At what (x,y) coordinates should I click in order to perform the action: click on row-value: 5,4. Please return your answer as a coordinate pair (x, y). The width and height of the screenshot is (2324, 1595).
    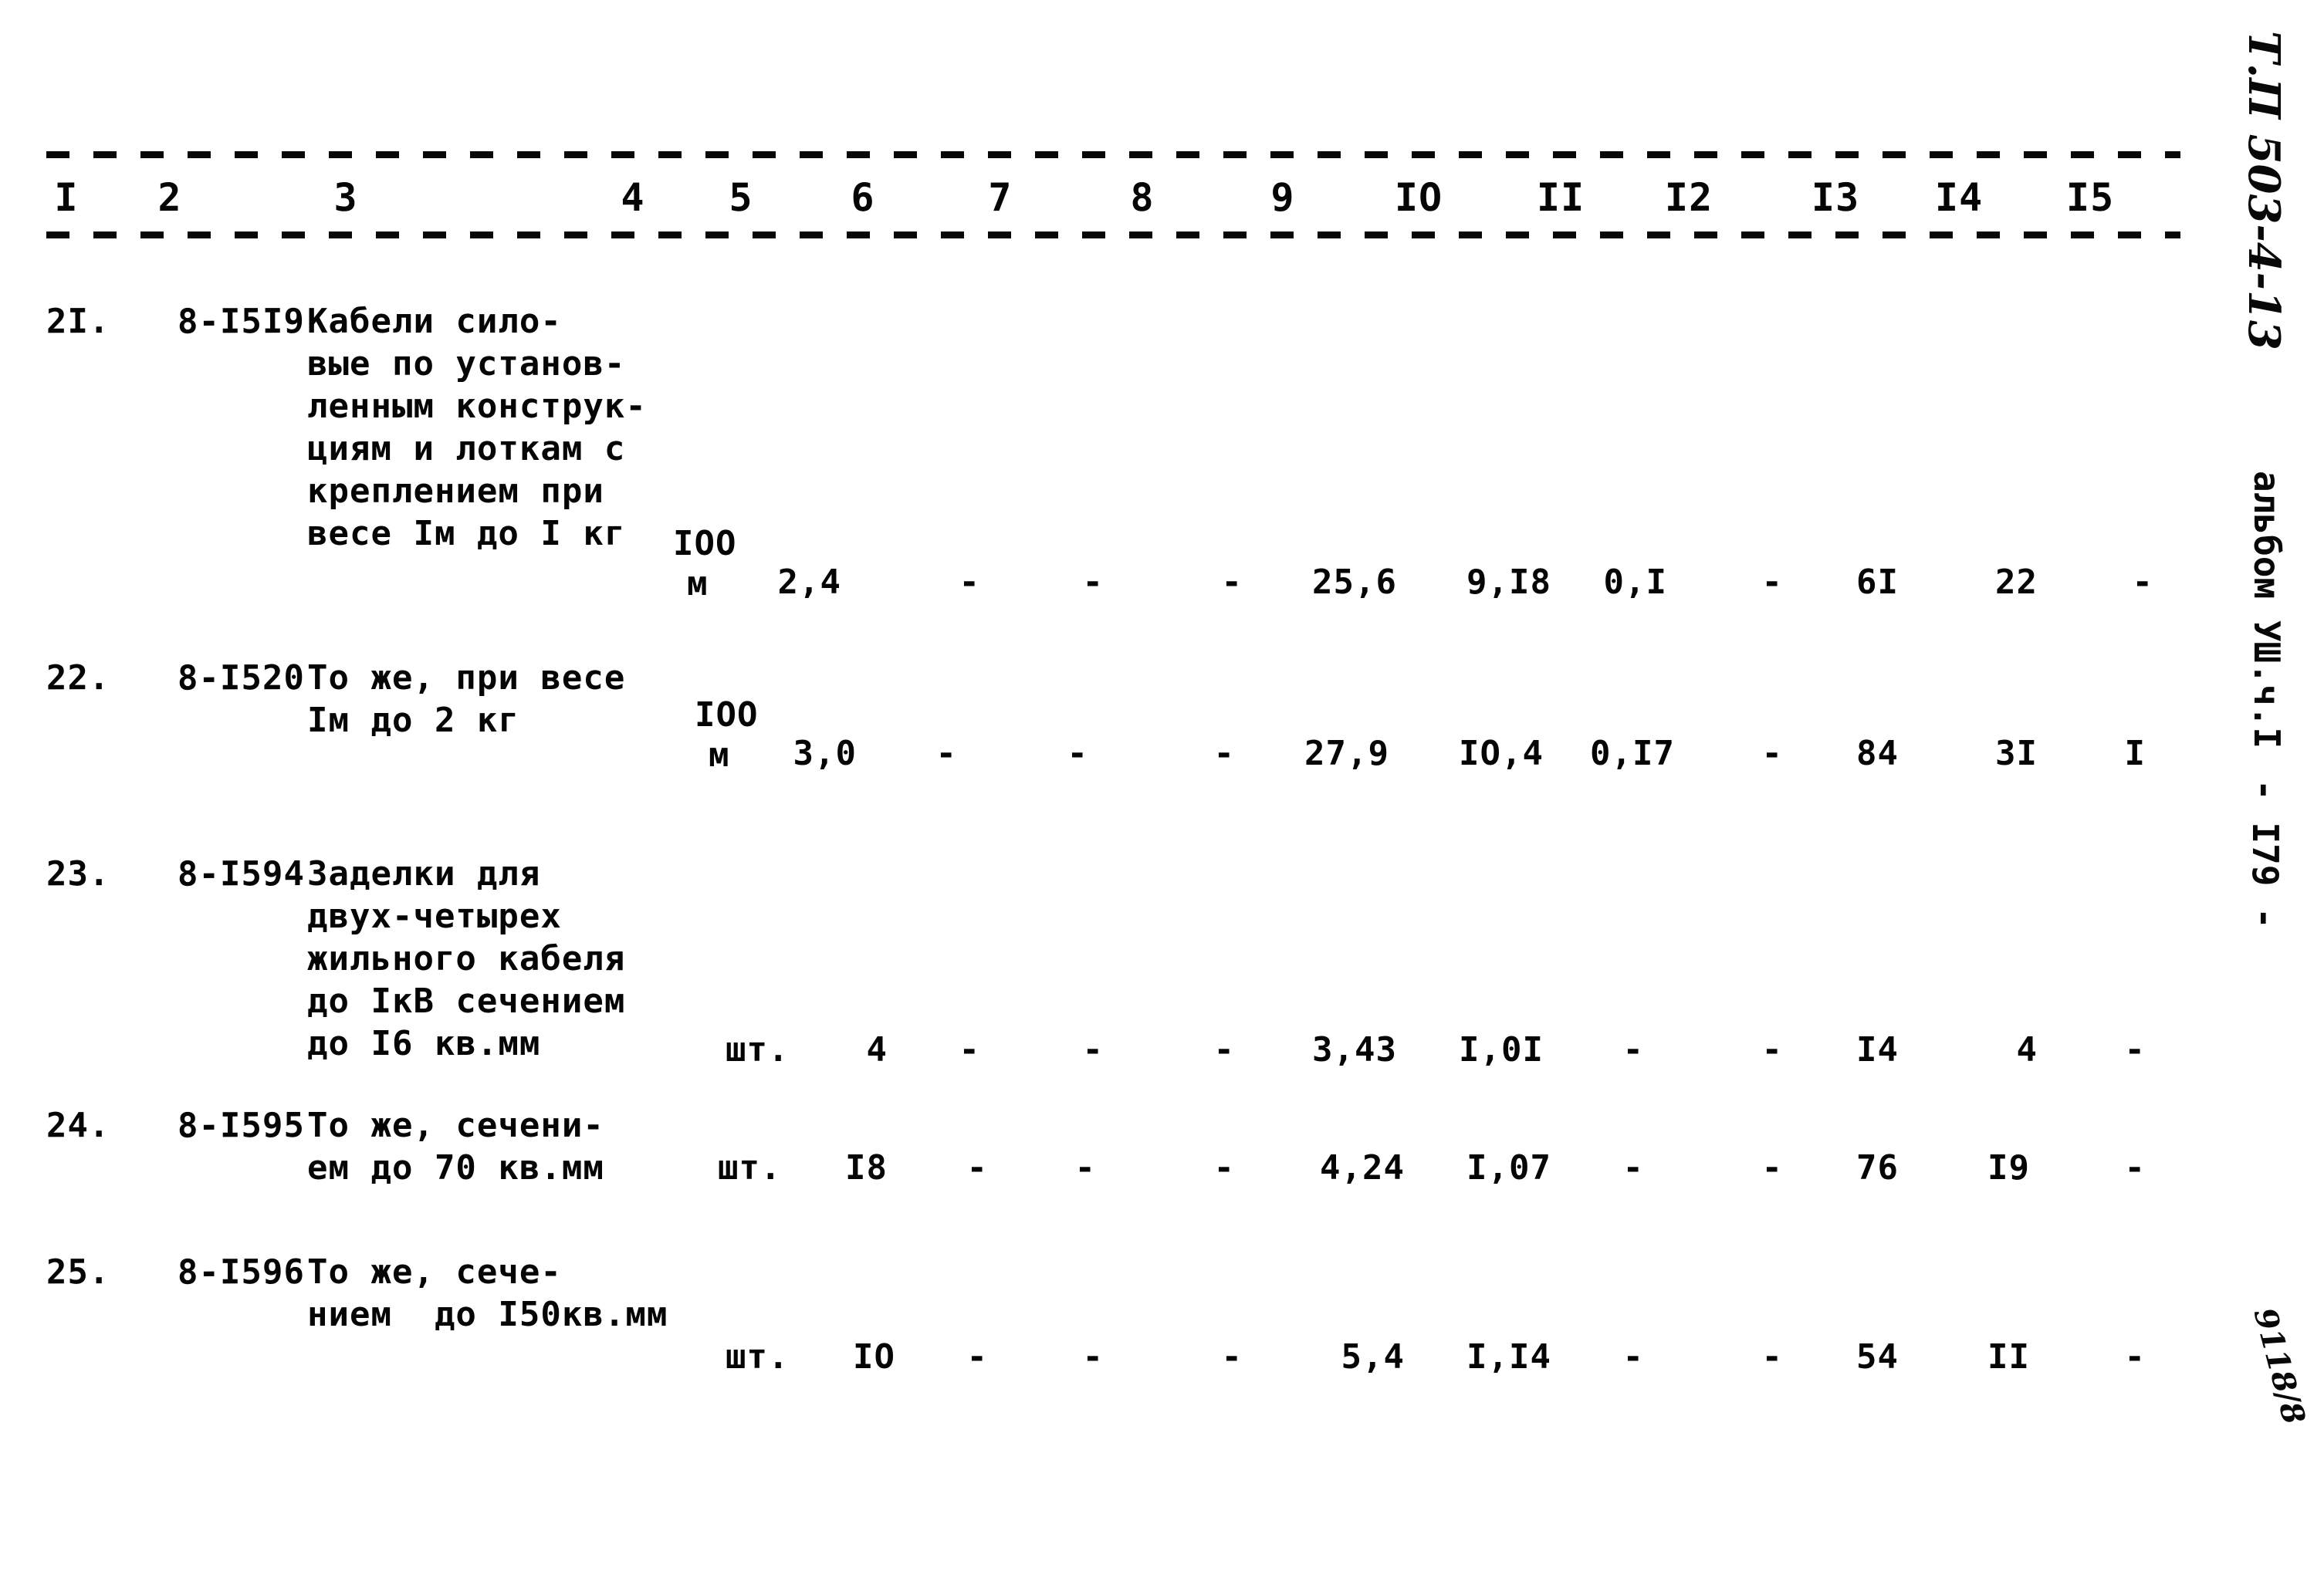
    Looking at the image, I should click on (1373, 1357).